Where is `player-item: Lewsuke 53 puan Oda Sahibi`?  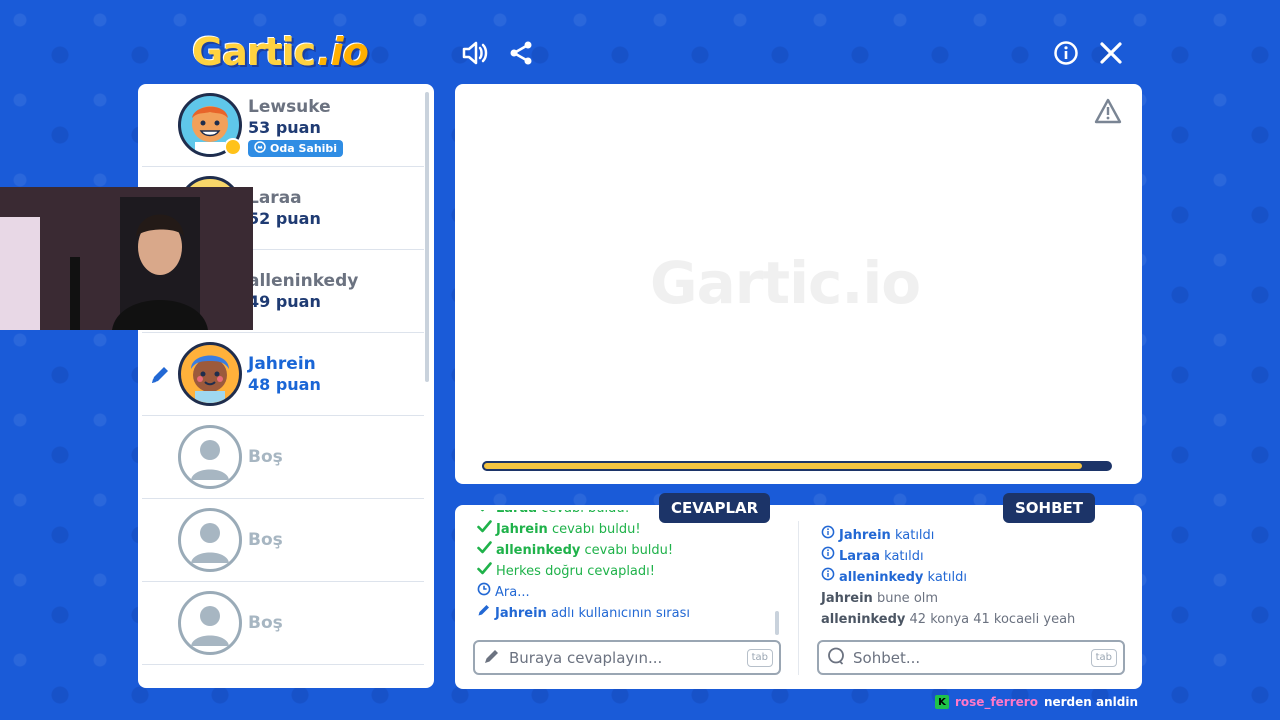
player-item: Lewsuke 53 puan Oda Sahibi is located at coordinates (283, 125).